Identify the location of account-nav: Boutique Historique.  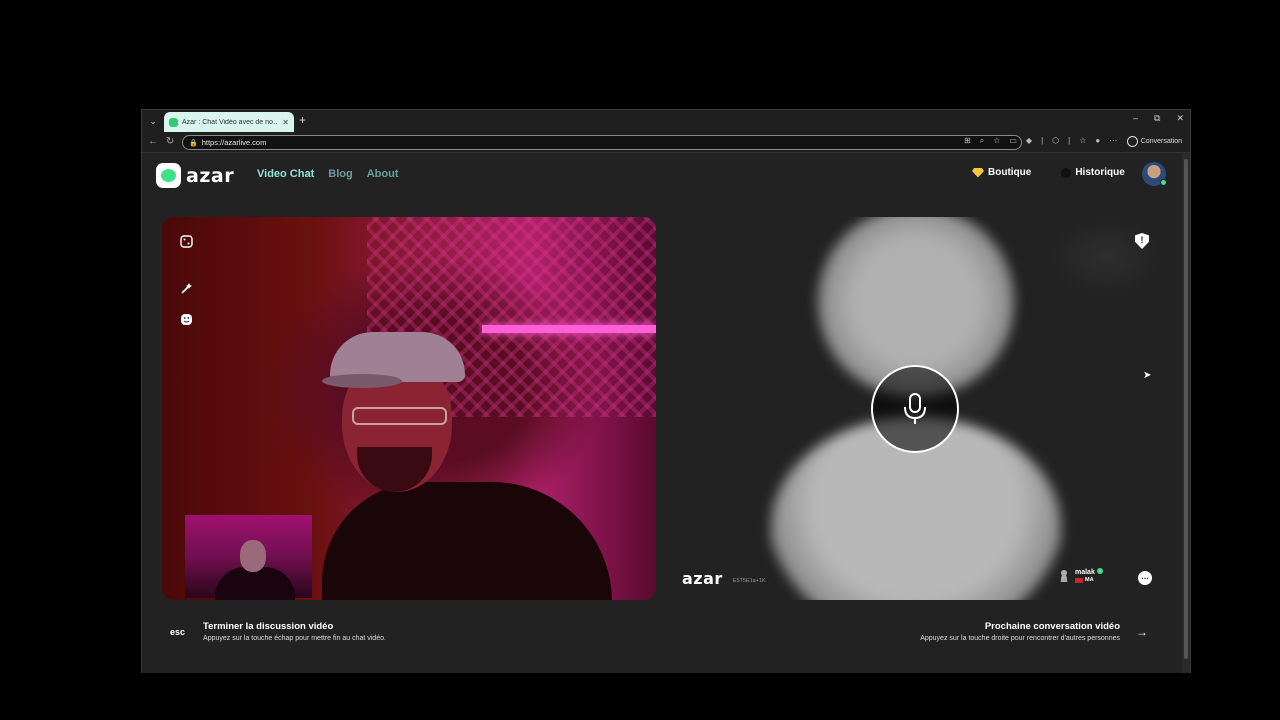
(1048, 172).